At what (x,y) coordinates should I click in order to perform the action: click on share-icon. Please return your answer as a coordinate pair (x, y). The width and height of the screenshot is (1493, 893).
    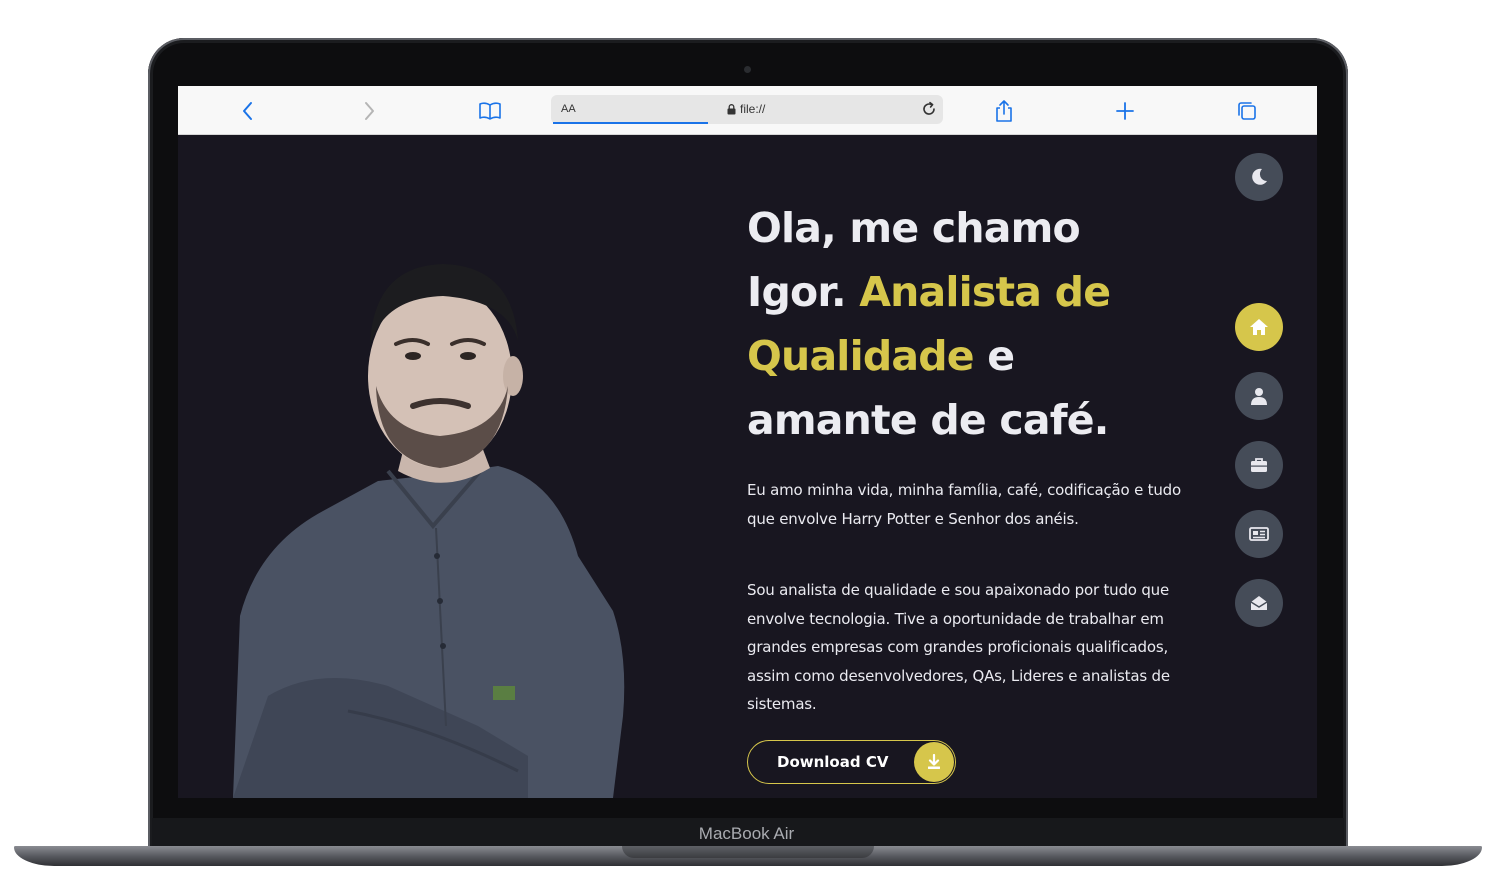
    Looking at the image, I should click on (1004, 111).